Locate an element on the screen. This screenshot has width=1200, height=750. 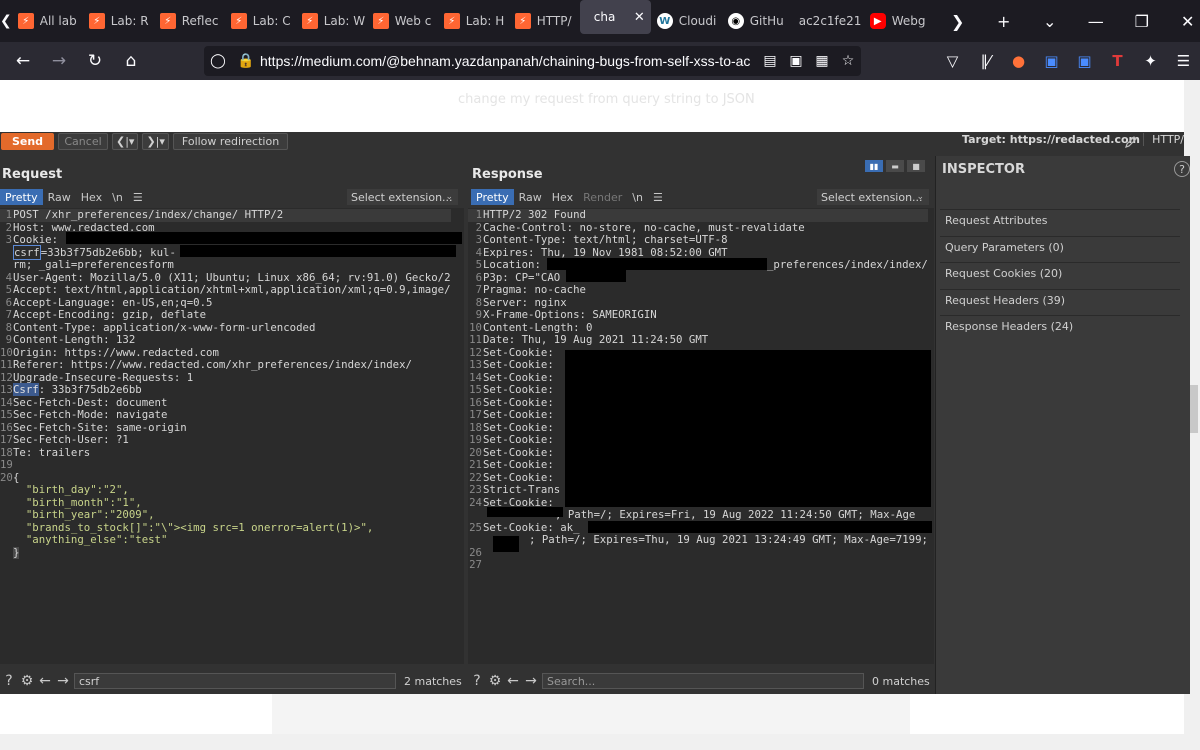
response-select-extension: Select extension... ⌄ is located at coordinates (873, 197).